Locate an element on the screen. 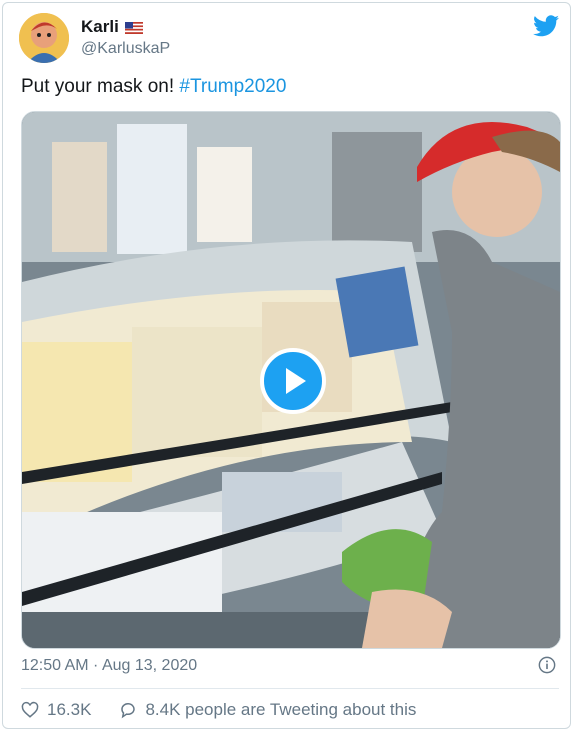 The height and width of the screenshot is (733, 575). info-icon is located at coordinates (547, 665).